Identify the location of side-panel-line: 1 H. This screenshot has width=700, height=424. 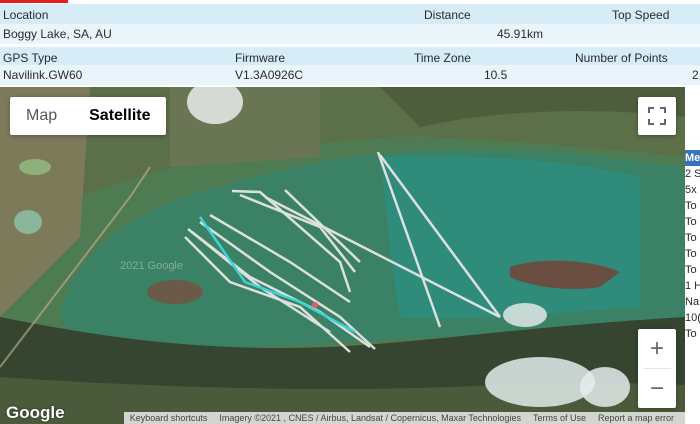
(692, 286).